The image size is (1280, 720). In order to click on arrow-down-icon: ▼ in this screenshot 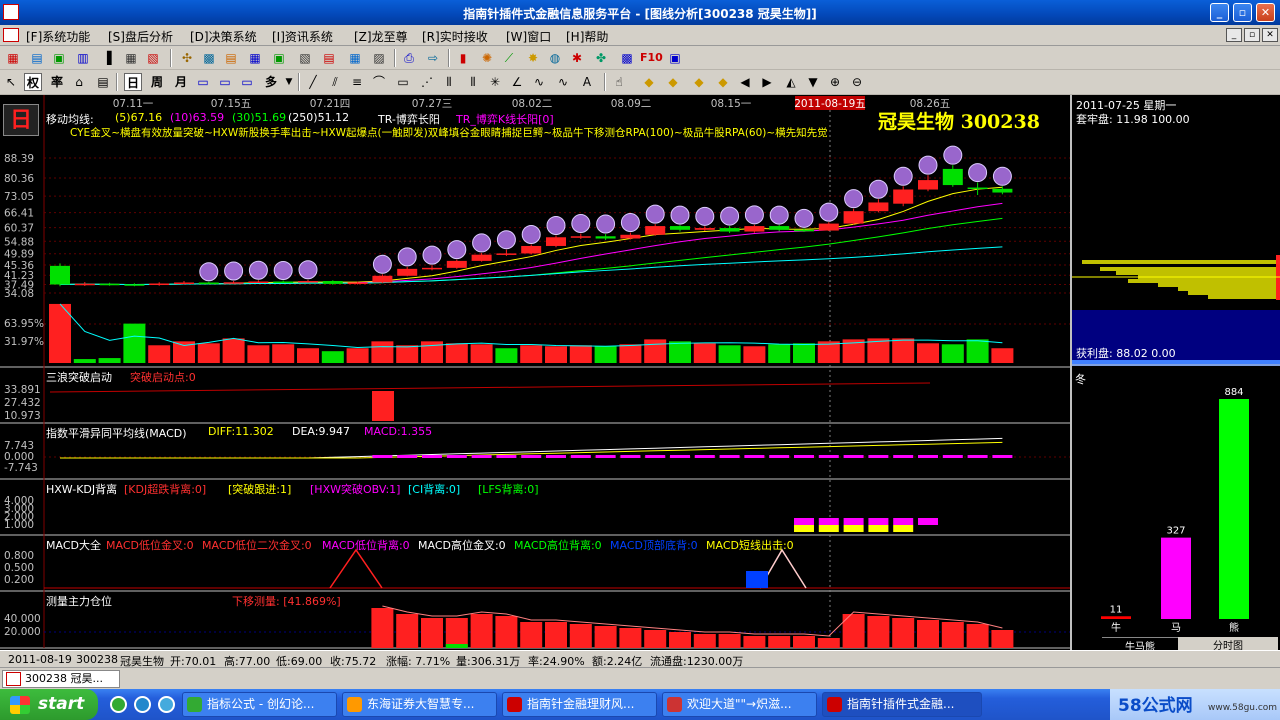, I will do `click(813, 82)`.